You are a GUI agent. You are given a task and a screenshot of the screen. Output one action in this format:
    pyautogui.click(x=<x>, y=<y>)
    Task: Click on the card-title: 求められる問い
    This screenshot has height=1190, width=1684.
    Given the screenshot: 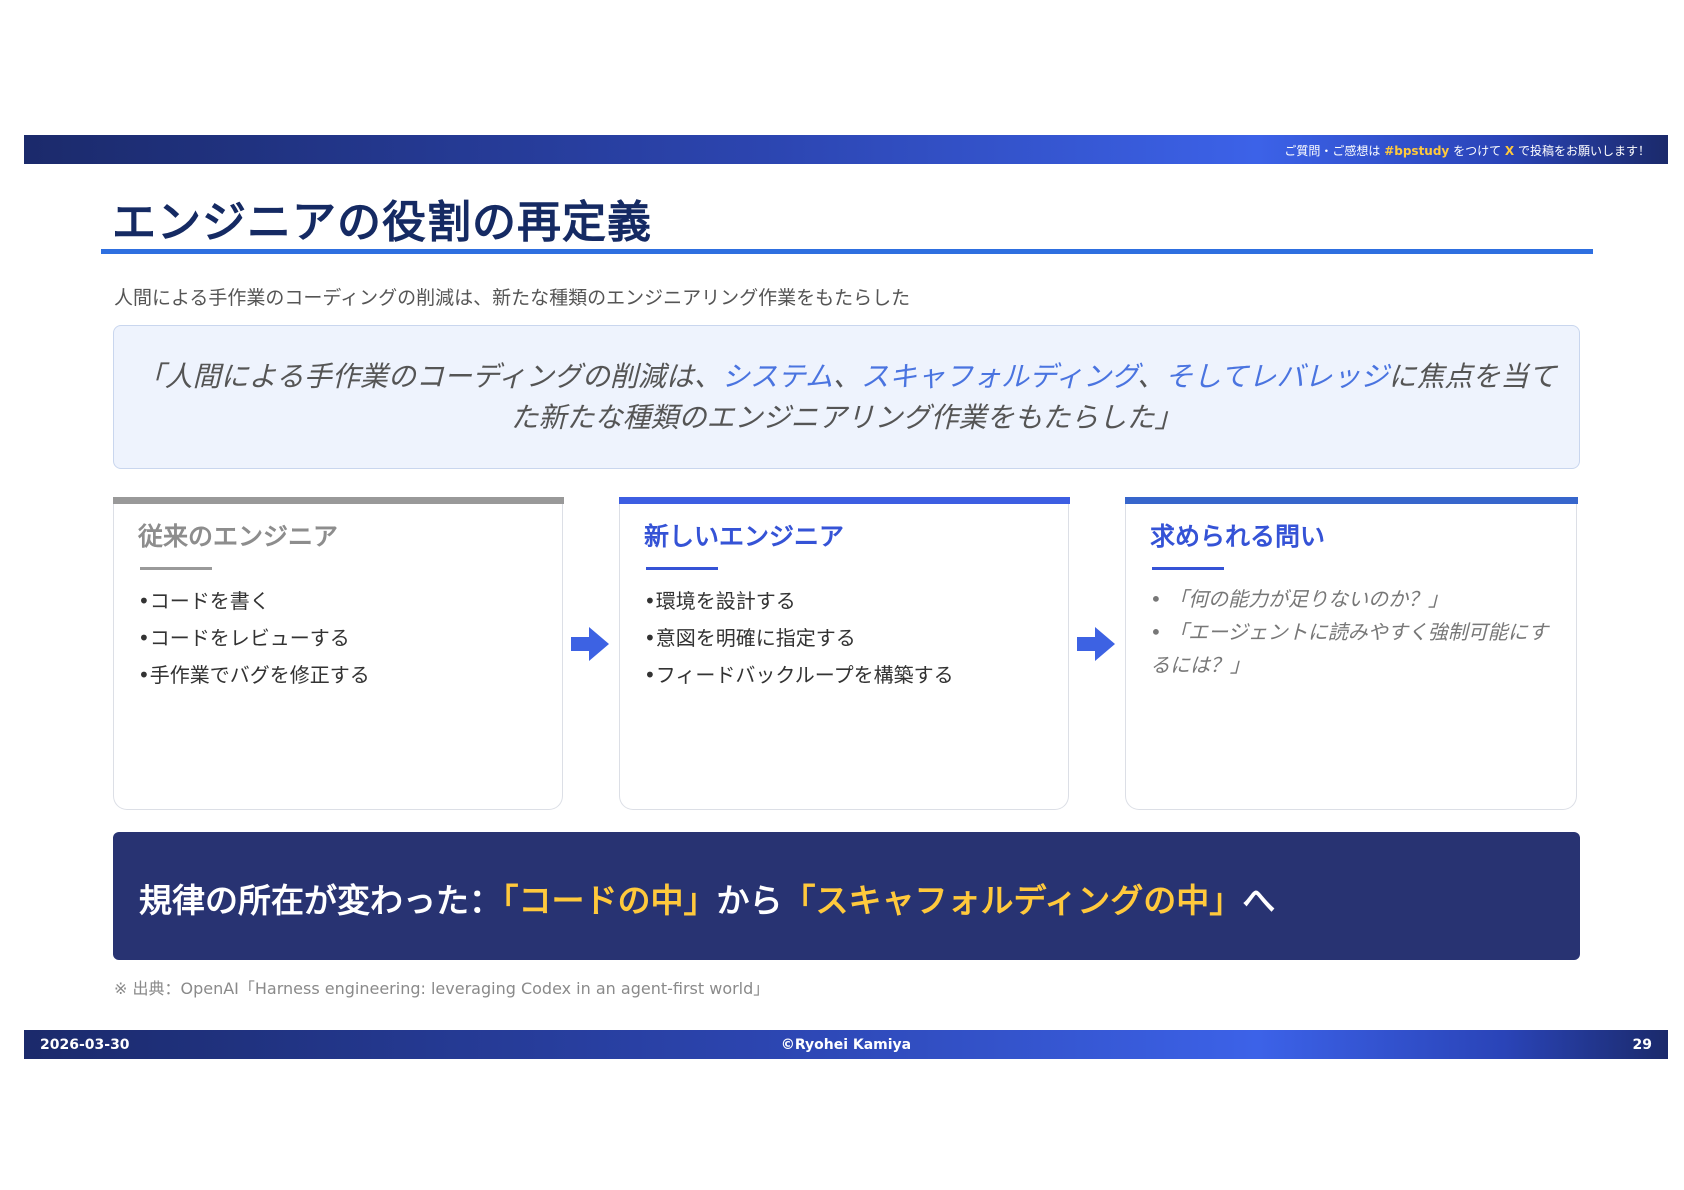 What is the action you would take?
    pyautogui.click(x=1238, y=536)
    